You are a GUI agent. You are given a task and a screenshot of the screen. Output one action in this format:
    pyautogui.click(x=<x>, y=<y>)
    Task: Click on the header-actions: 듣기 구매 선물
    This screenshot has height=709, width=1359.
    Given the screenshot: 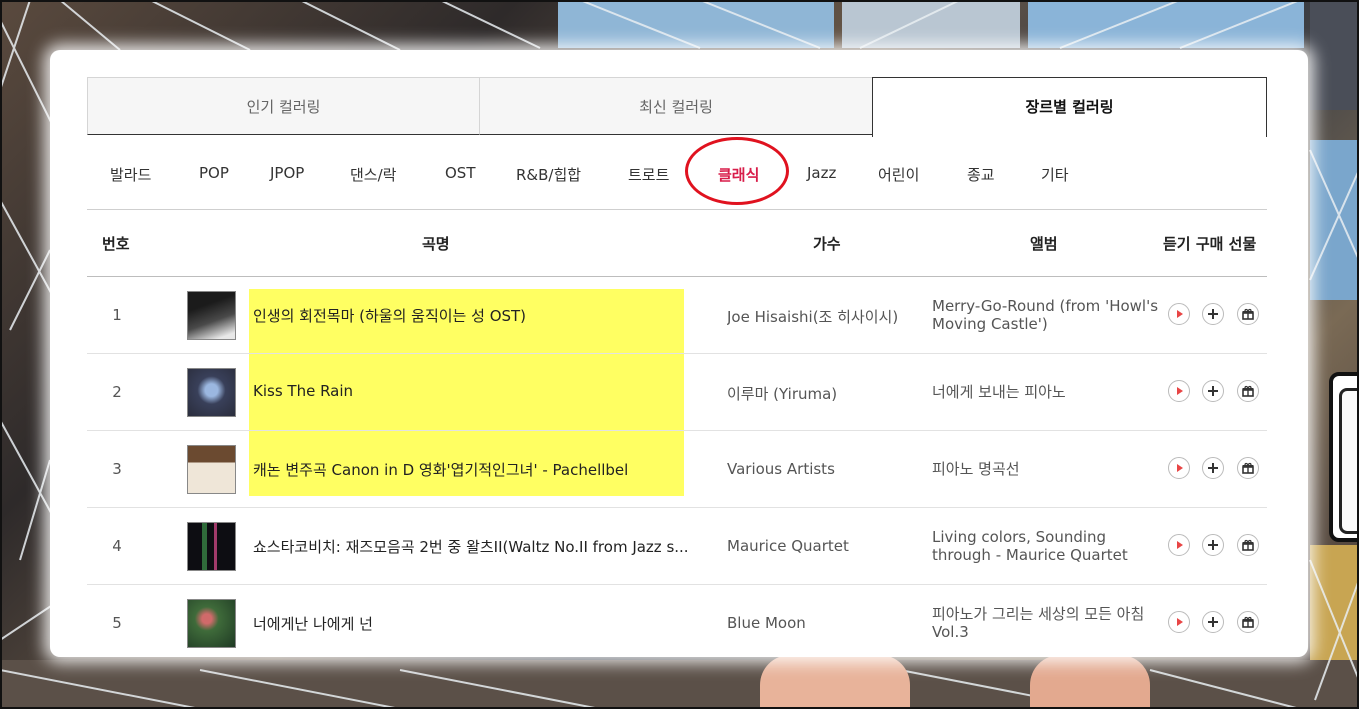 What is the action you would take?
    pyautogui.click(x=1210, y=244)
    